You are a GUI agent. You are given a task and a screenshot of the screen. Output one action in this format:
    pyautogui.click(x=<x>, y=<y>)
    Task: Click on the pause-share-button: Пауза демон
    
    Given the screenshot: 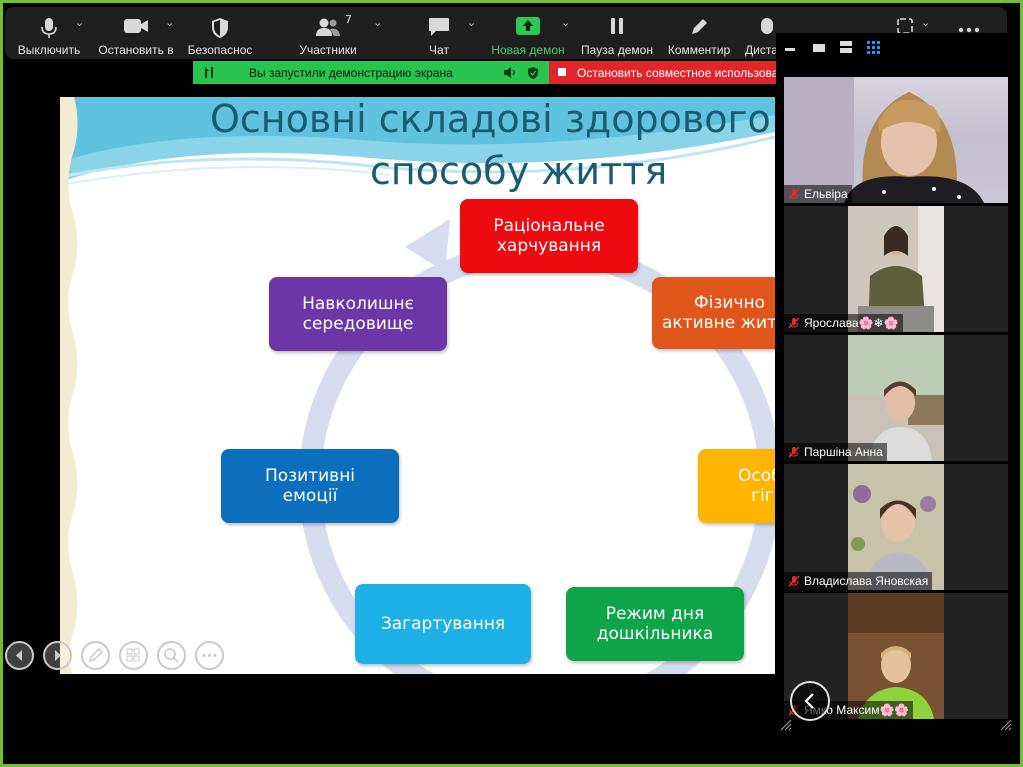 What is the action you would take?
    pyautogui.click(x=617, y=33)
    